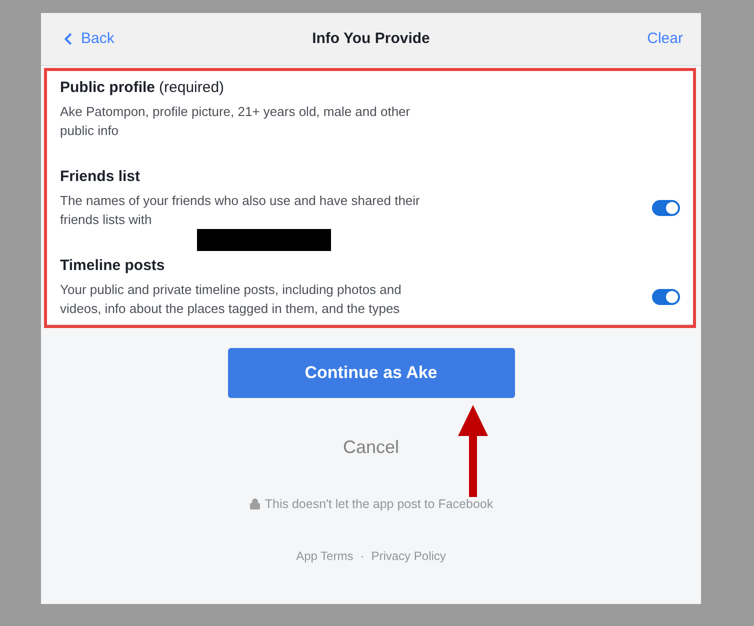  I want to click on continue-button: Continue as Ake, so click(371, 373).